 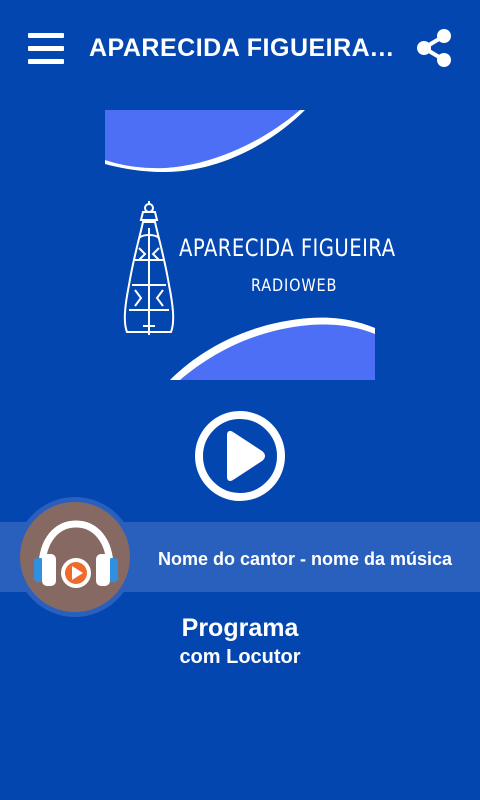 What do you see at coordinates (294, 286) in the screenshot?
I see `logo-subtitle: RADIOWEB` at bounding box center [294, 286].